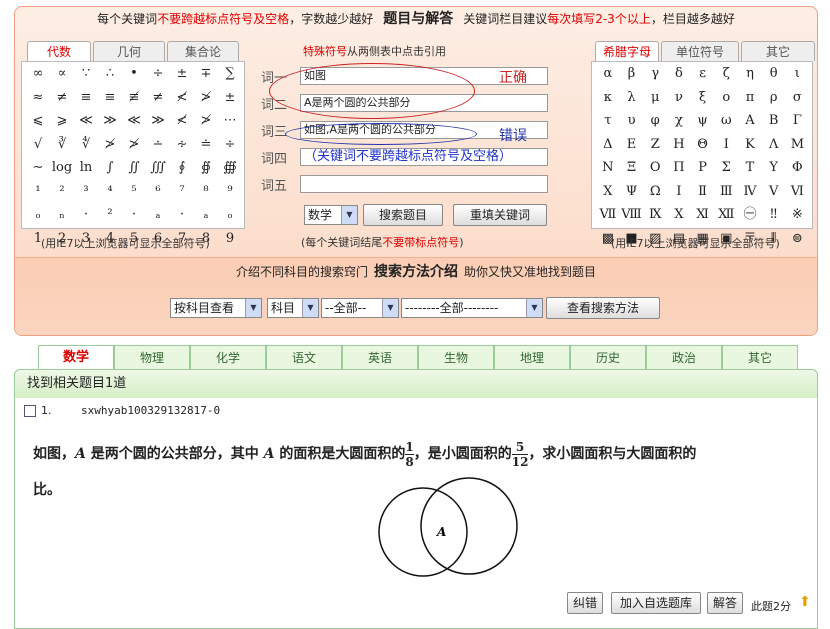  What do you see at coordinates (86, 74) in the screenshot?
I see `algebra-symbol: ∵` at bounding box center [86, 74].